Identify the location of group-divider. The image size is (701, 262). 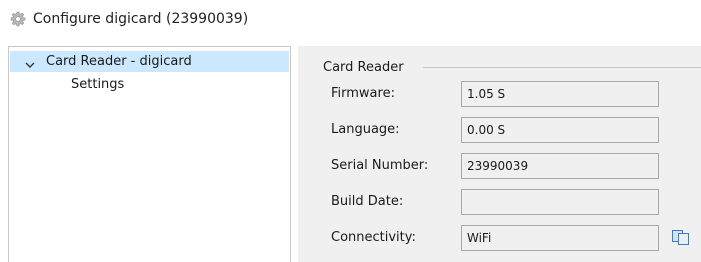
(562, 67).